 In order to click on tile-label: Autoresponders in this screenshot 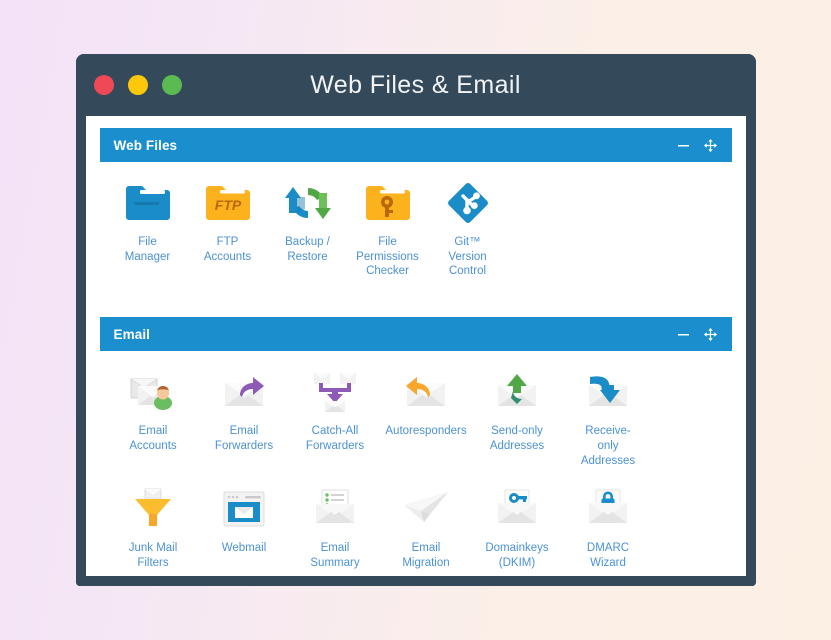, I will do `click(426, 431)`.